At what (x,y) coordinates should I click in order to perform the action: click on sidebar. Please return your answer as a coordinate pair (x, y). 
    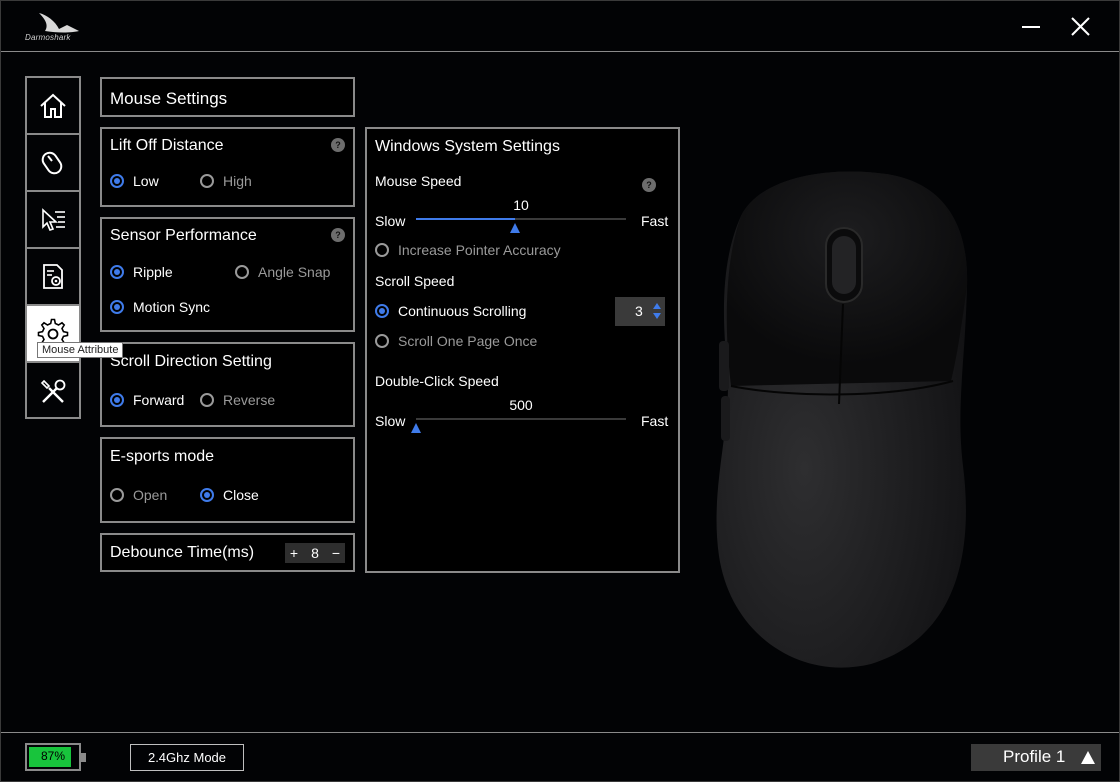
    Looking at the image, I should click on (53, 247).